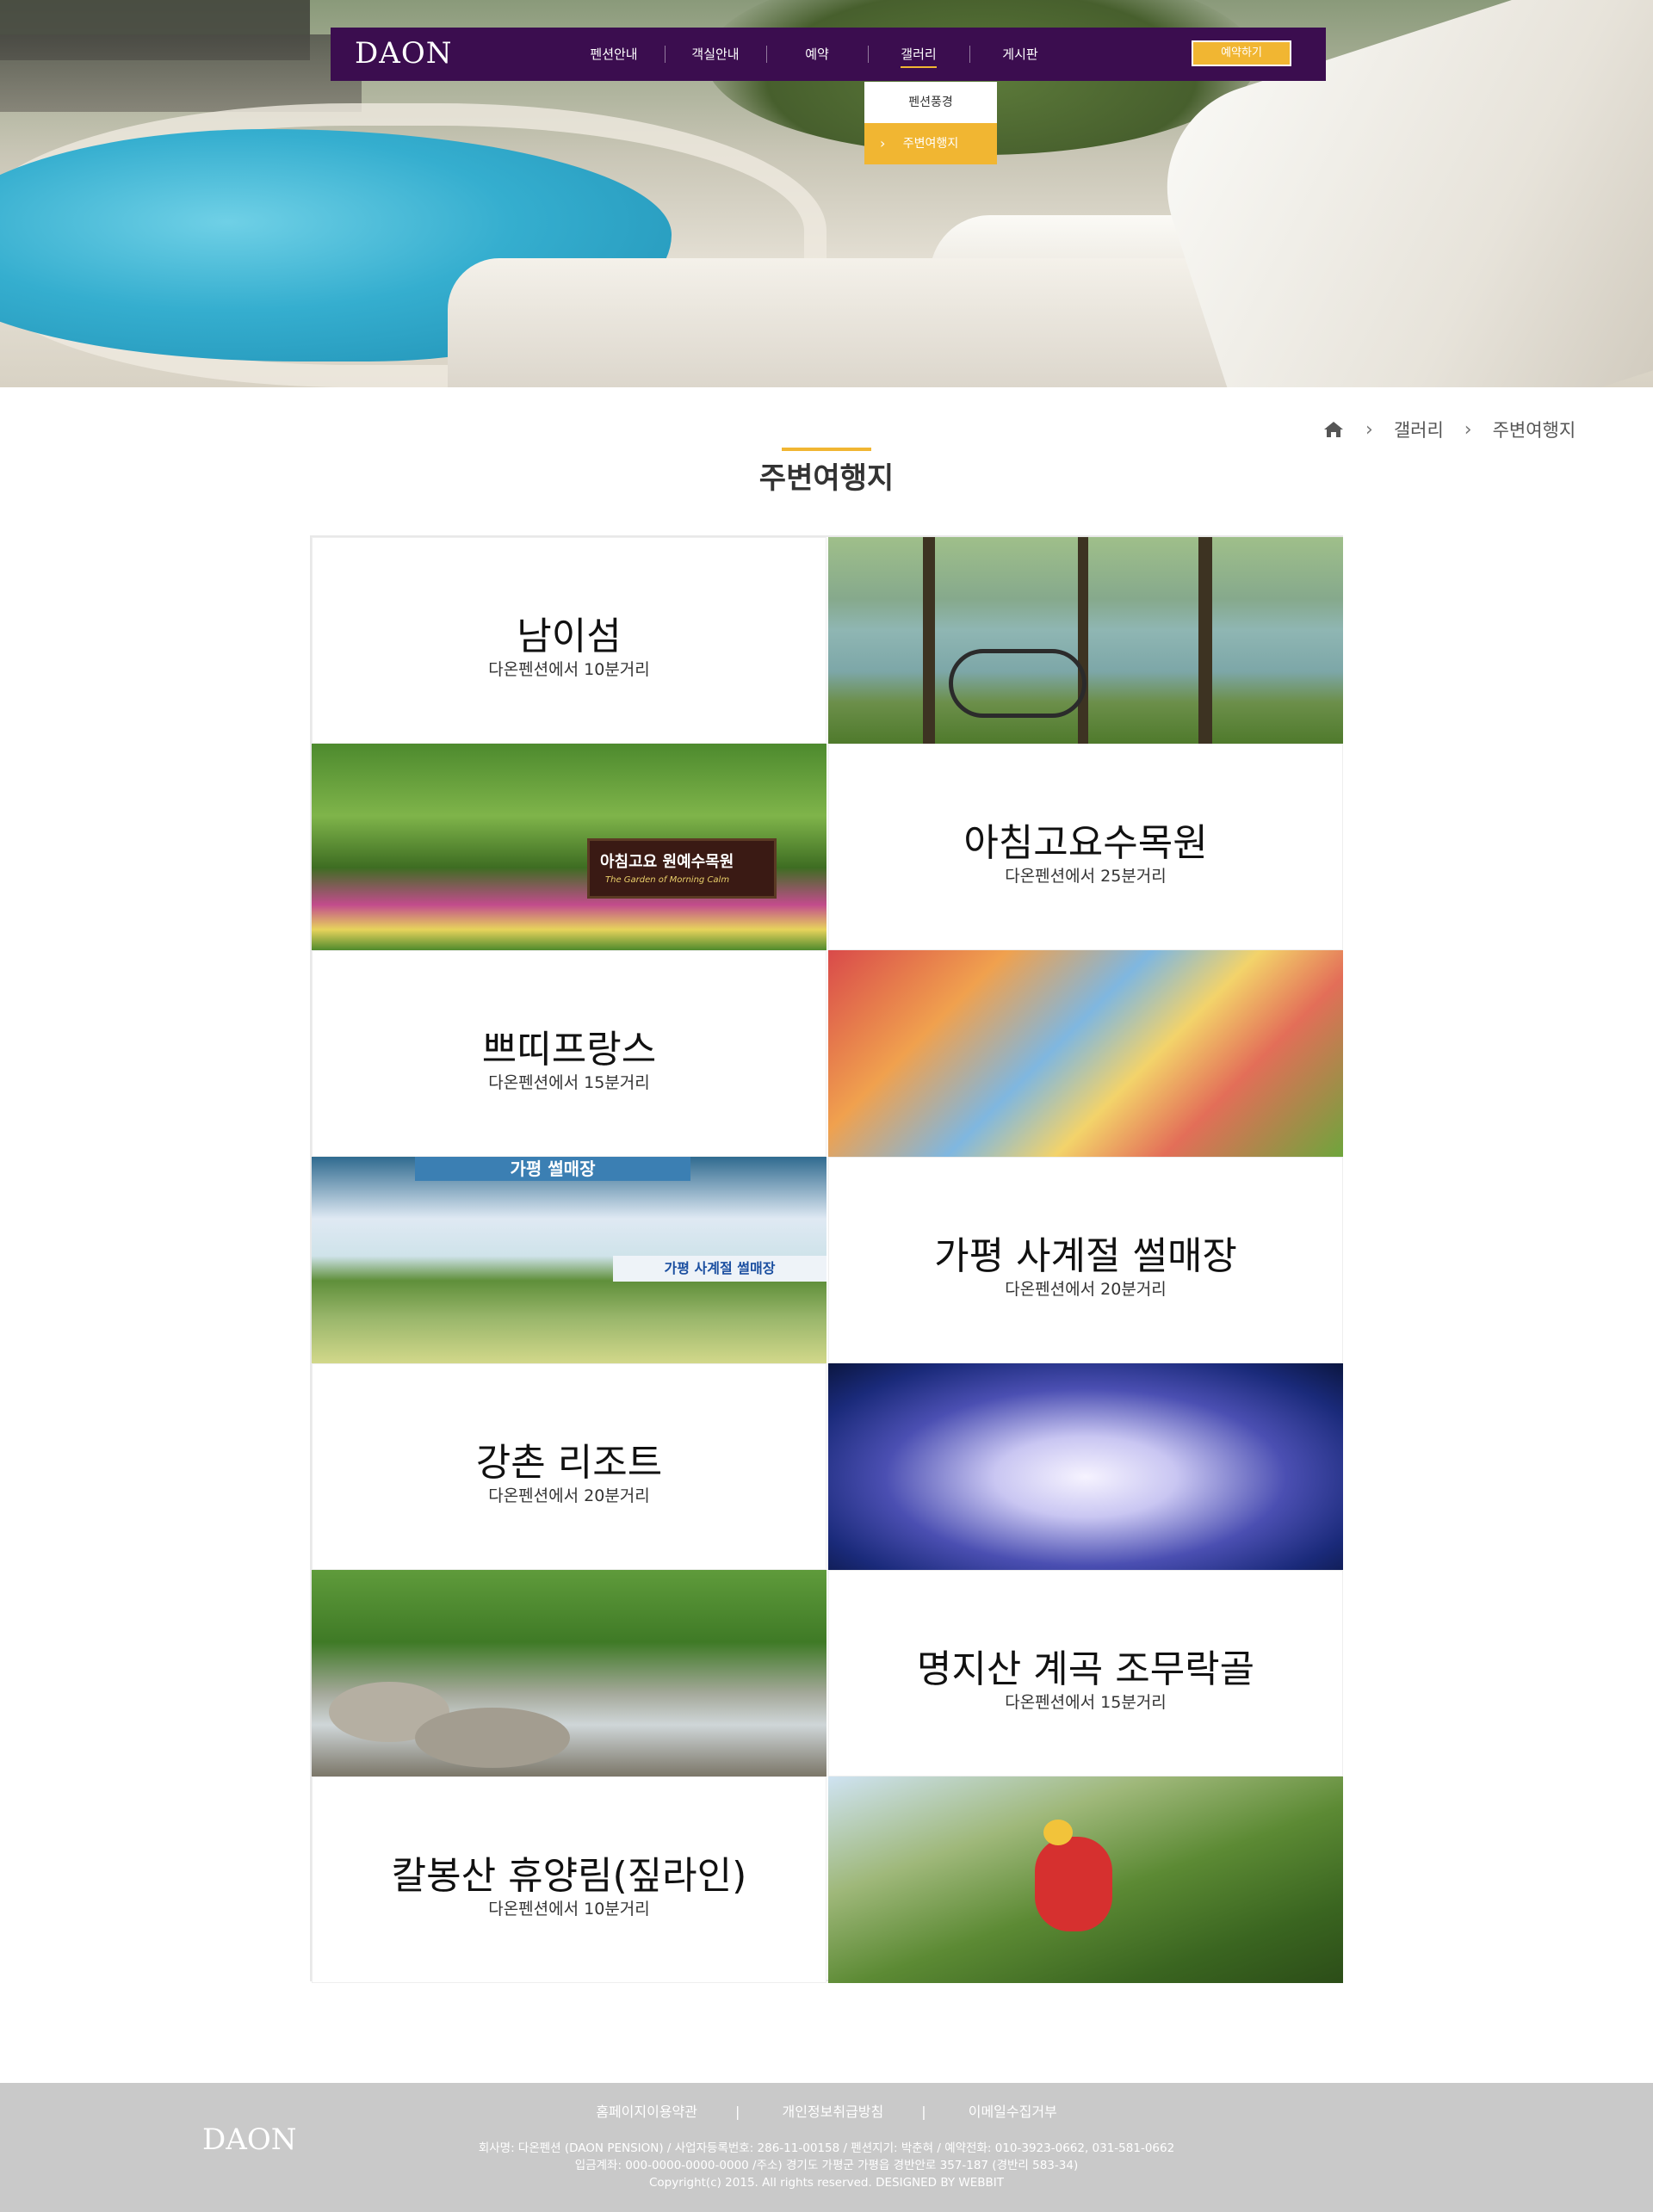 The height and width of the screenshot is (2212, 1653). I want to click on attraction-name: 가평 사계절 썰매장, so click(1086, 1256).